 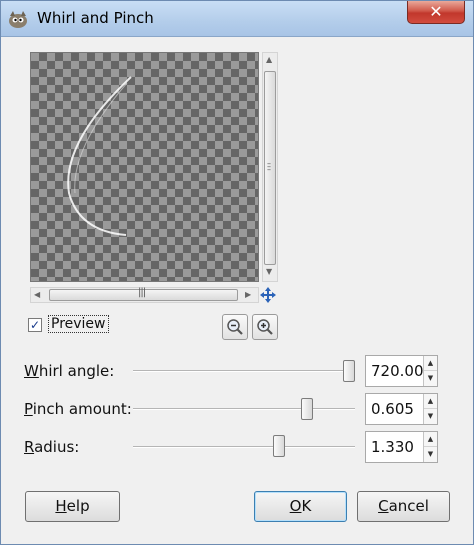 I want to click on cancel-button: Cancel, so click(x=403, y=506).